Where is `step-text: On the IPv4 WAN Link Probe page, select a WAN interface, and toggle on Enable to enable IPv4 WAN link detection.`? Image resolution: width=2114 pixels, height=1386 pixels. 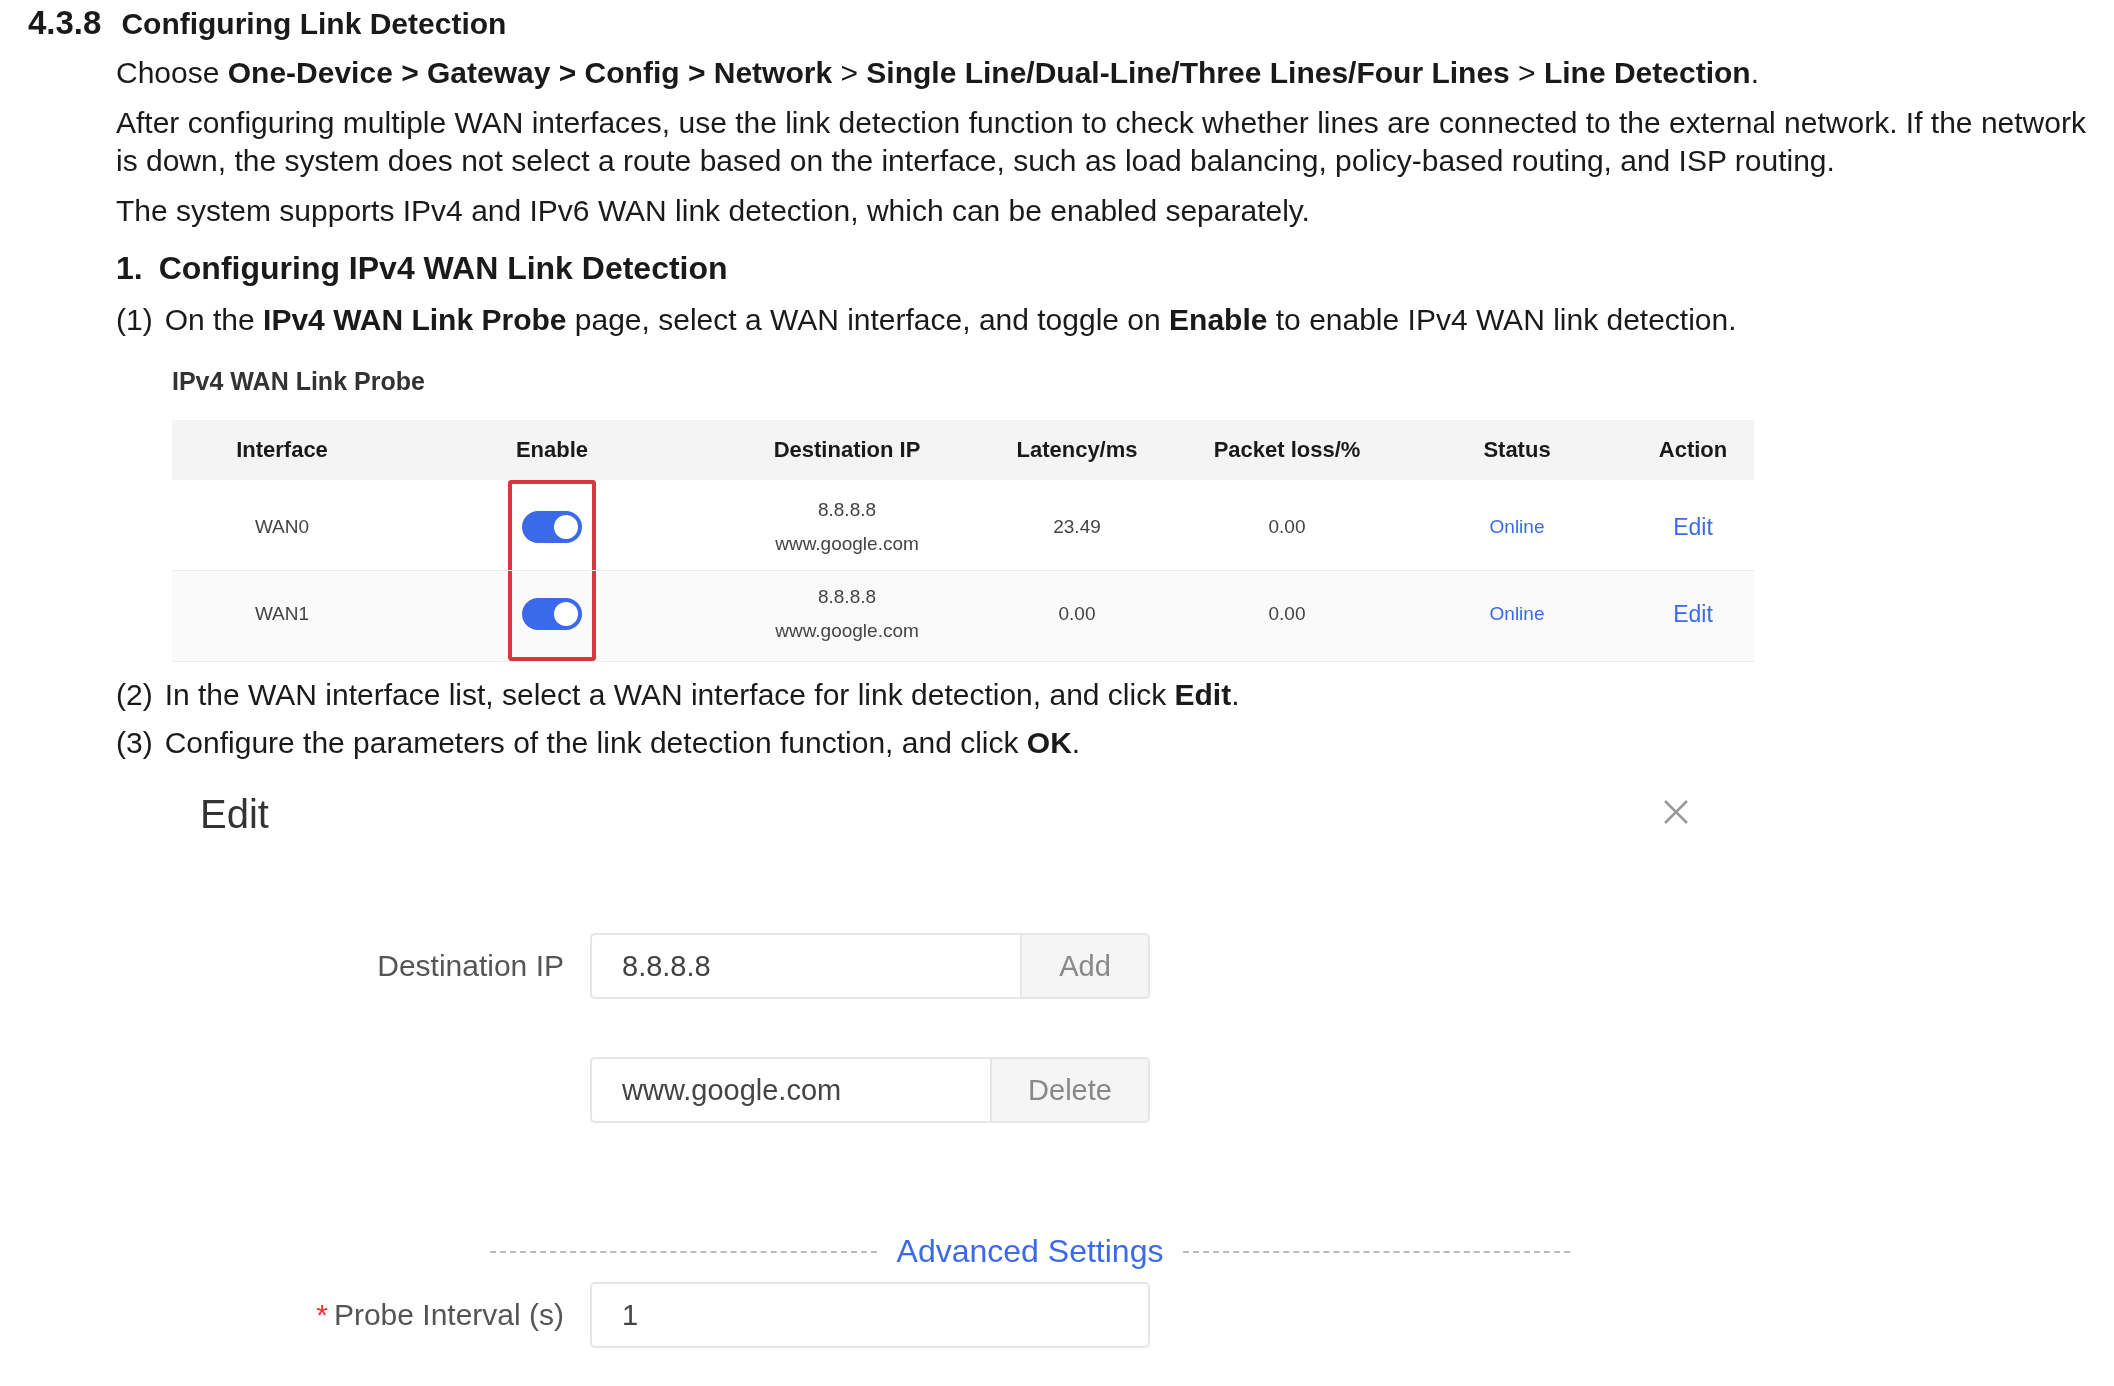
step-text: On the IPv4 WAN Link Probe page, select a WAN interface, and toggle on Enable to enable IPv4 WAN link detection. is located at coordinates (950, 320).